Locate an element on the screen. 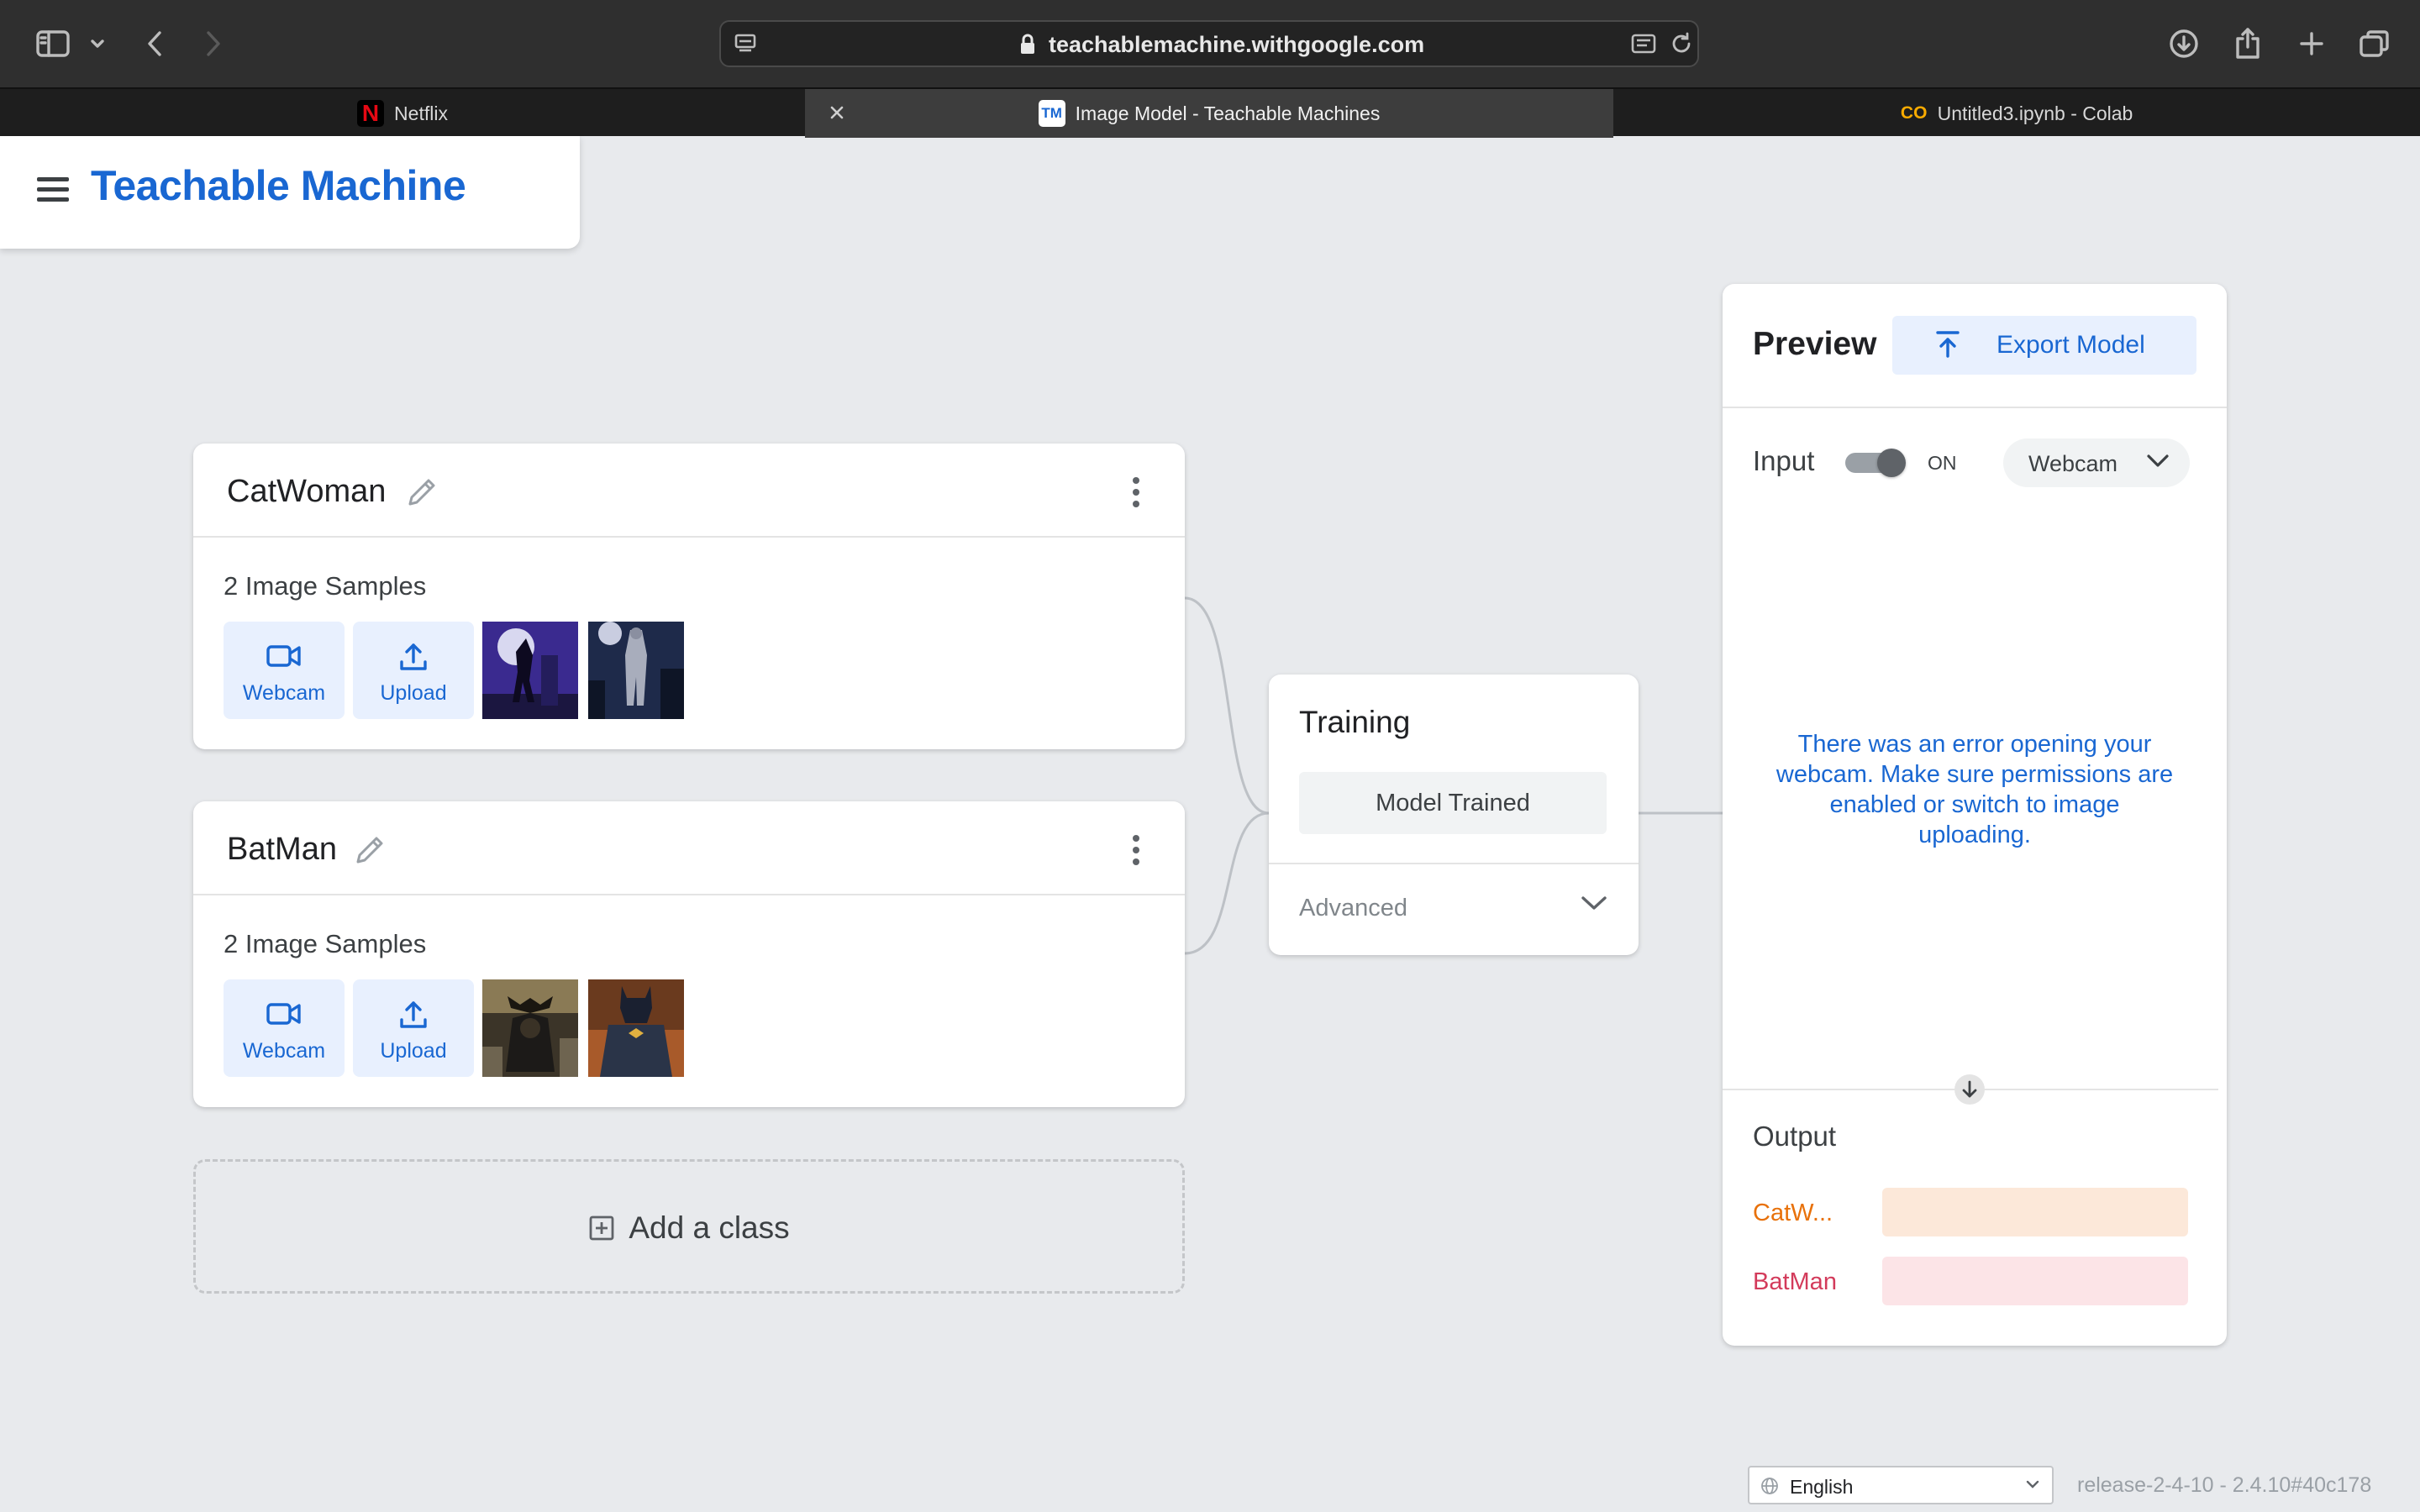 This screenshot has width=2420, height=1512. input-source-select: Webcam is located at coordinates (2096, 462).